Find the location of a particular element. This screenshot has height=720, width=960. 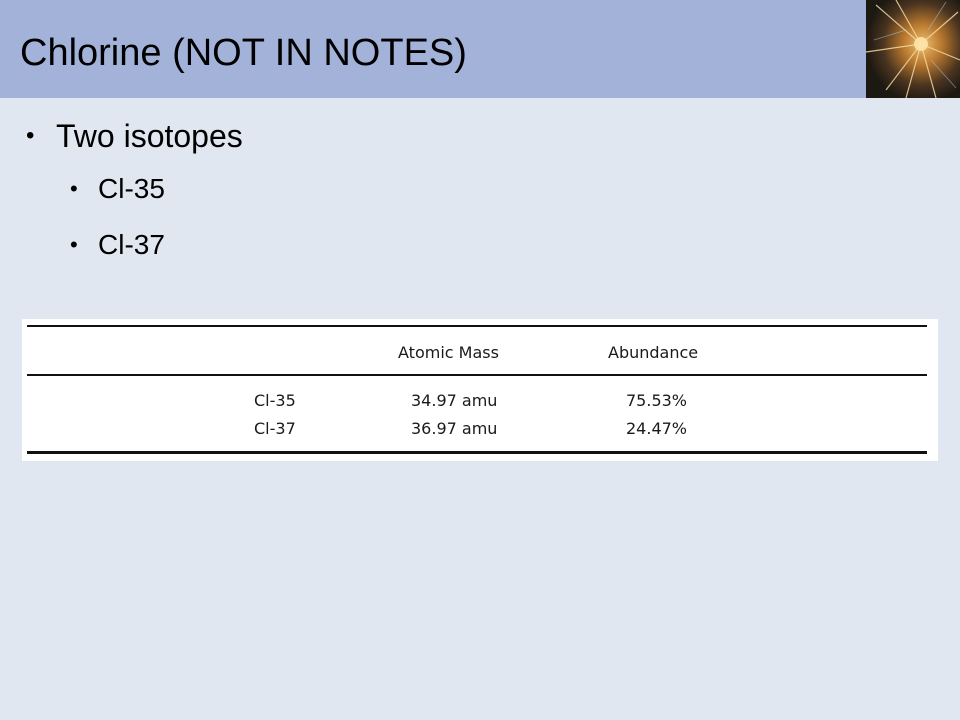

cell-abundance: 24.47% is located at coordinates (657, 428).